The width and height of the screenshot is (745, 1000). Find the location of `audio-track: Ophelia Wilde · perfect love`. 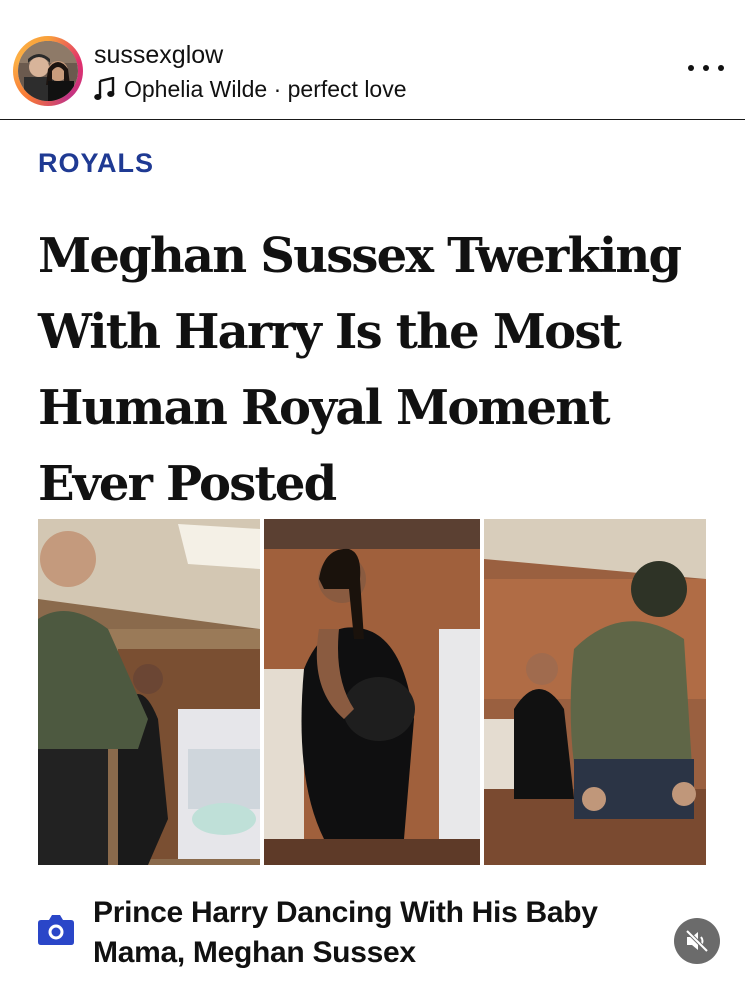

audio-track: Ophelia Wilde · perfect love is located at coordinates (250, 89).